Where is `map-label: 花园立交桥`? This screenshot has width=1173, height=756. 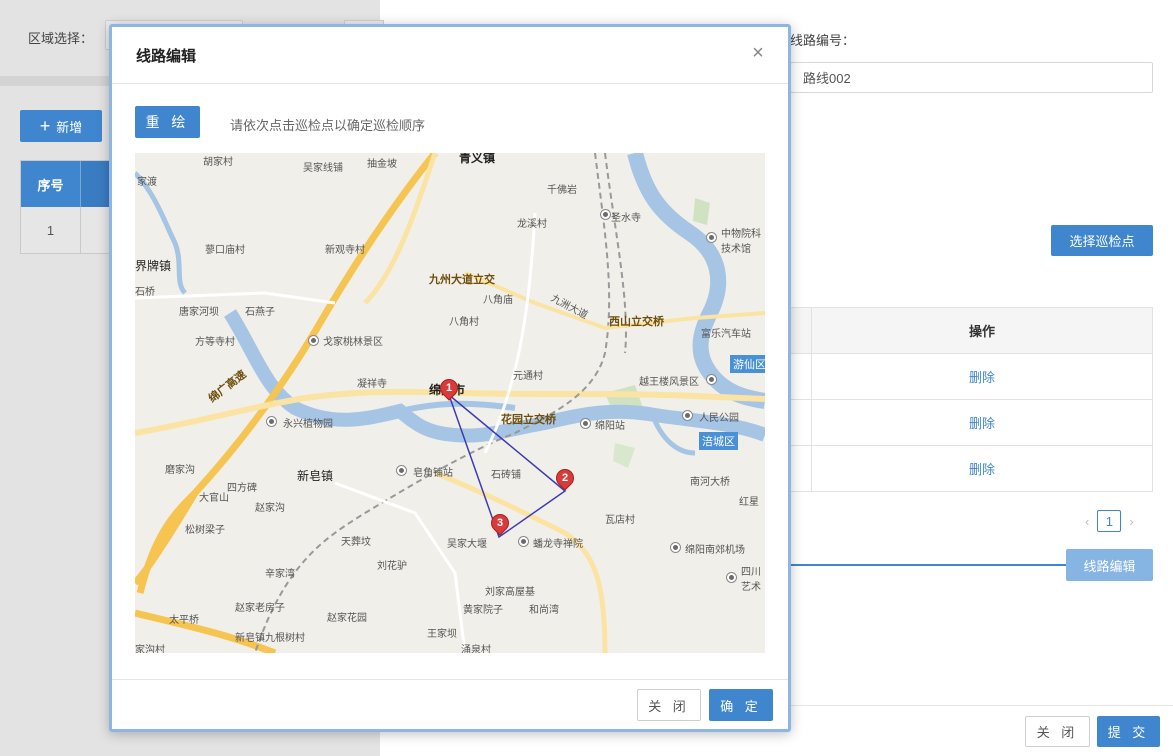
map-label: 花园立交桥 is located at coordinates (528, 419).